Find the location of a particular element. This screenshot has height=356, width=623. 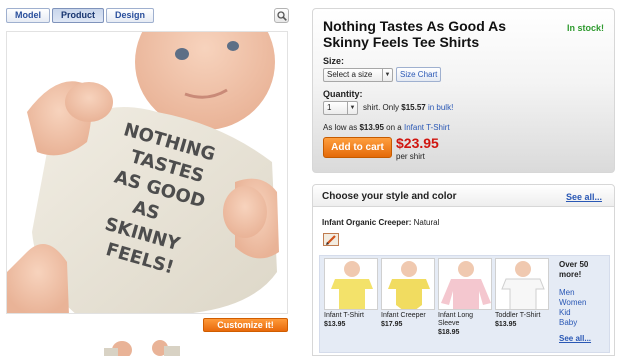

magnifier-icon is located at coordinates (282, 16).